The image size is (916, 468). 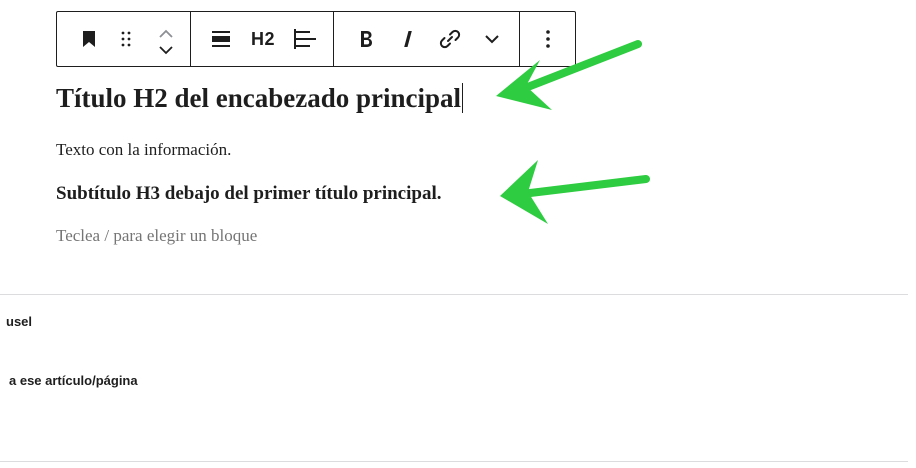 I want to click on panel-divider-bottom, so click(x=454, y=461).